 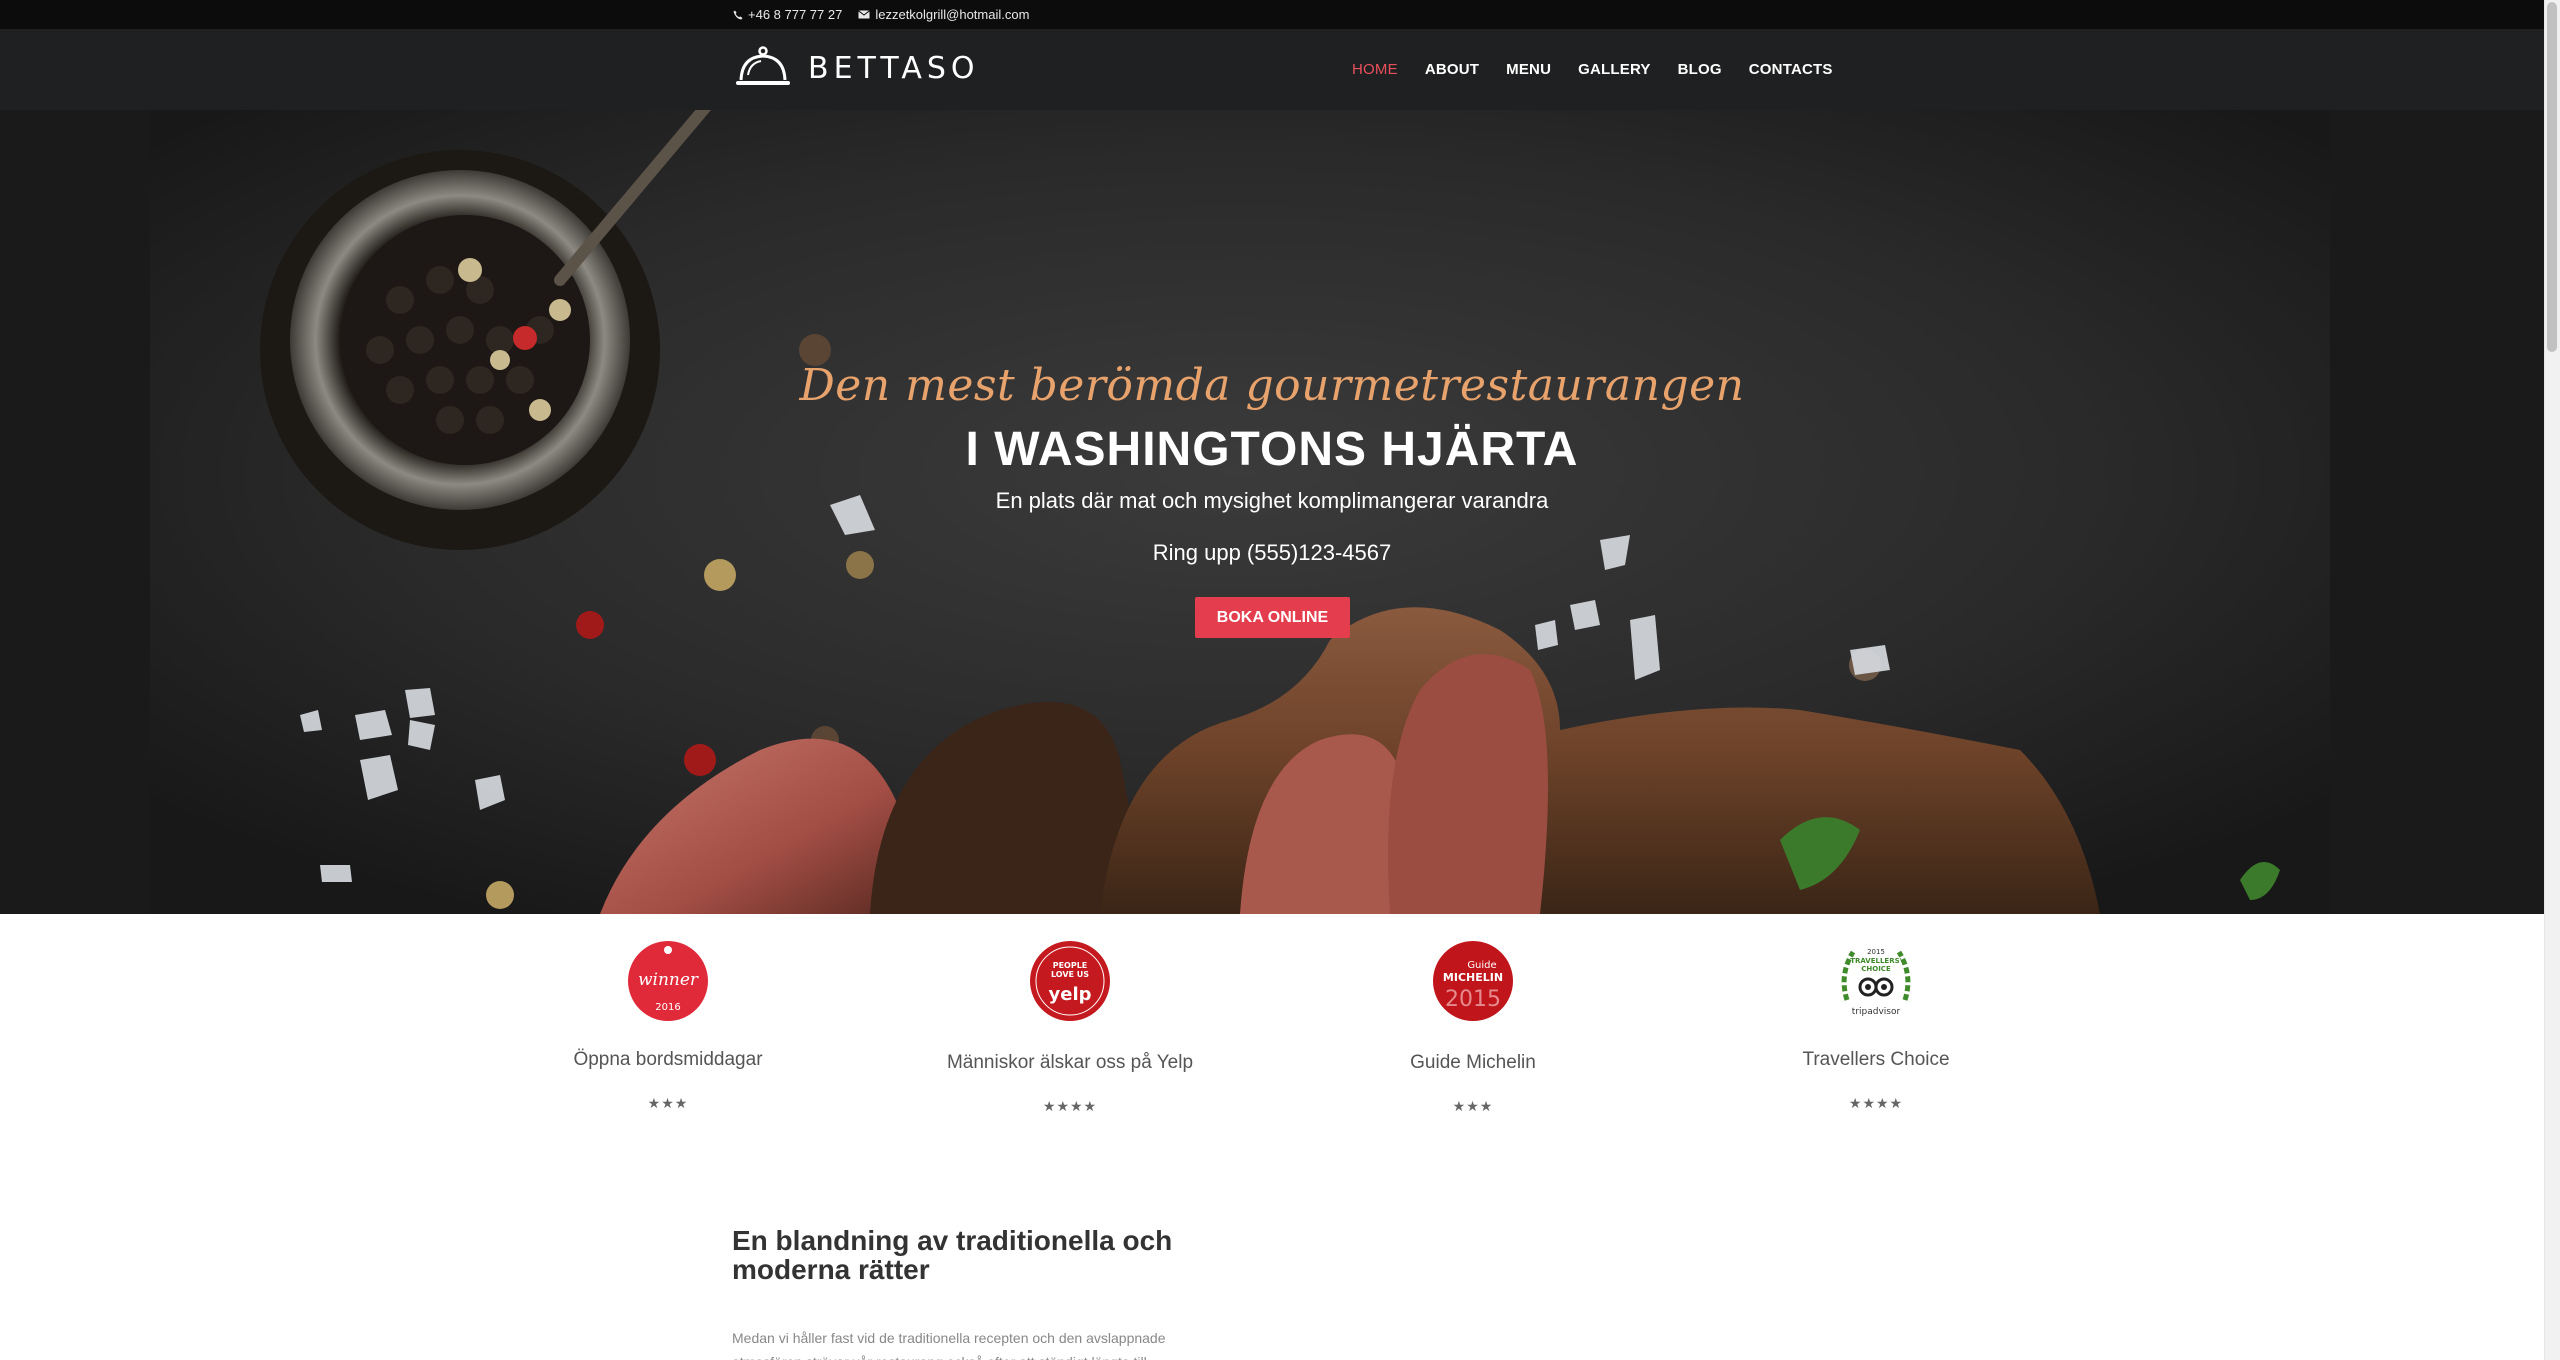 What do you see at coordinates (1791, 69) in the screenshot?
I see `nav-contacts: CONTACTS` at bounding box center [1791, 69].